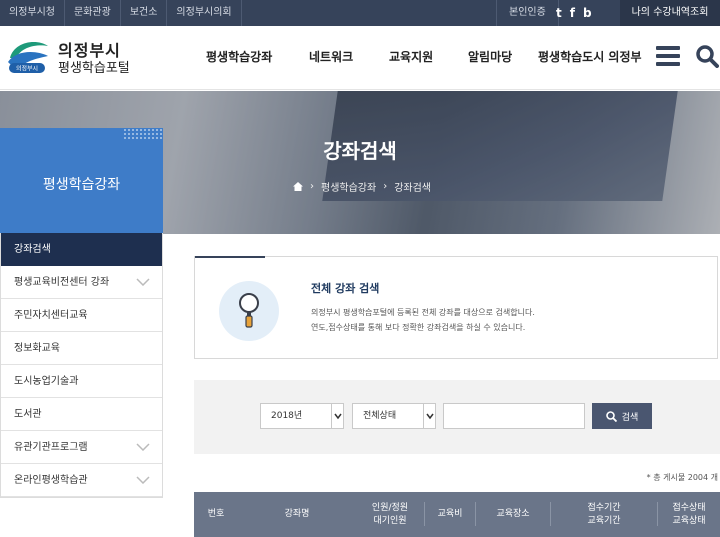 The height and width of the screenshot is (537, 720). I want to click on col-fee: 교육비, so click(450, 514).